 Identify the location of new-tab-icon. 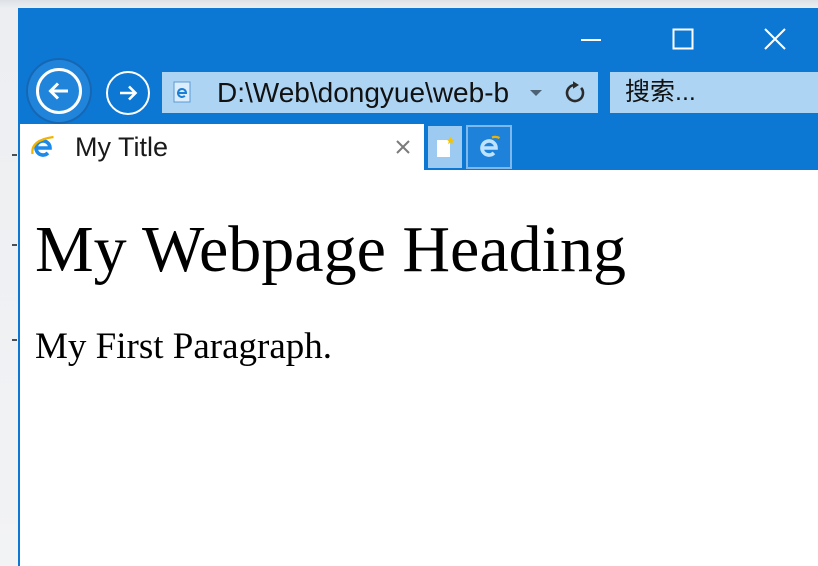
(446, 146).